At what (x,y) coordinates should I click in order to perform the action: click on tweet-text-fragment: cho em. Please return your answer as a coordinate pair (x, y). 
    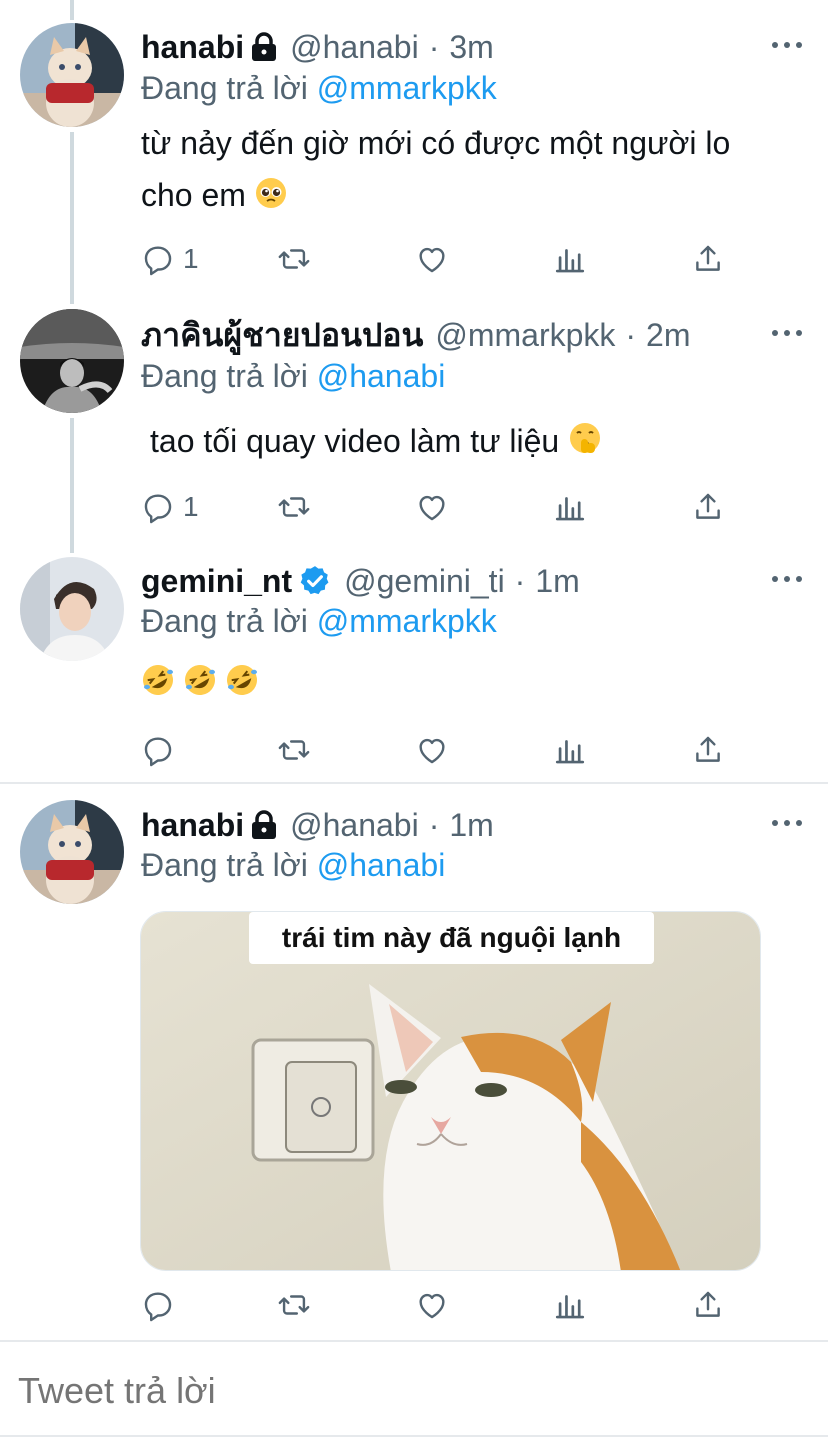
    Looking at the image, I should click on (193, 195).